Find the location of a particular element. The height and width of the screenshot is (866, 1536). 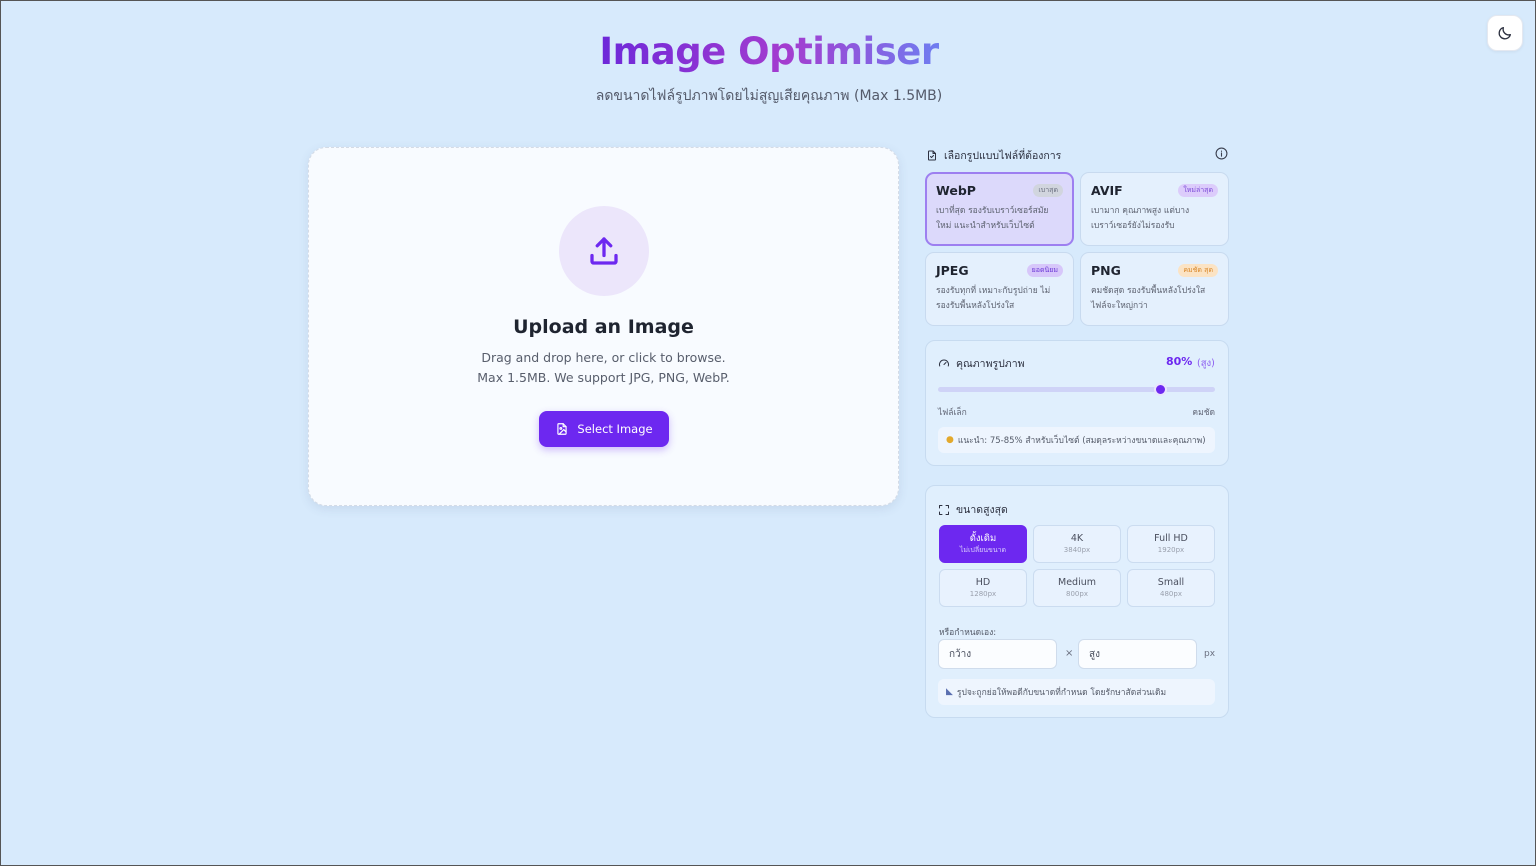

size-option-original: ดั้งเดิม ไม่เปลี่ยนขนาด is located at coordinates (983, 544).